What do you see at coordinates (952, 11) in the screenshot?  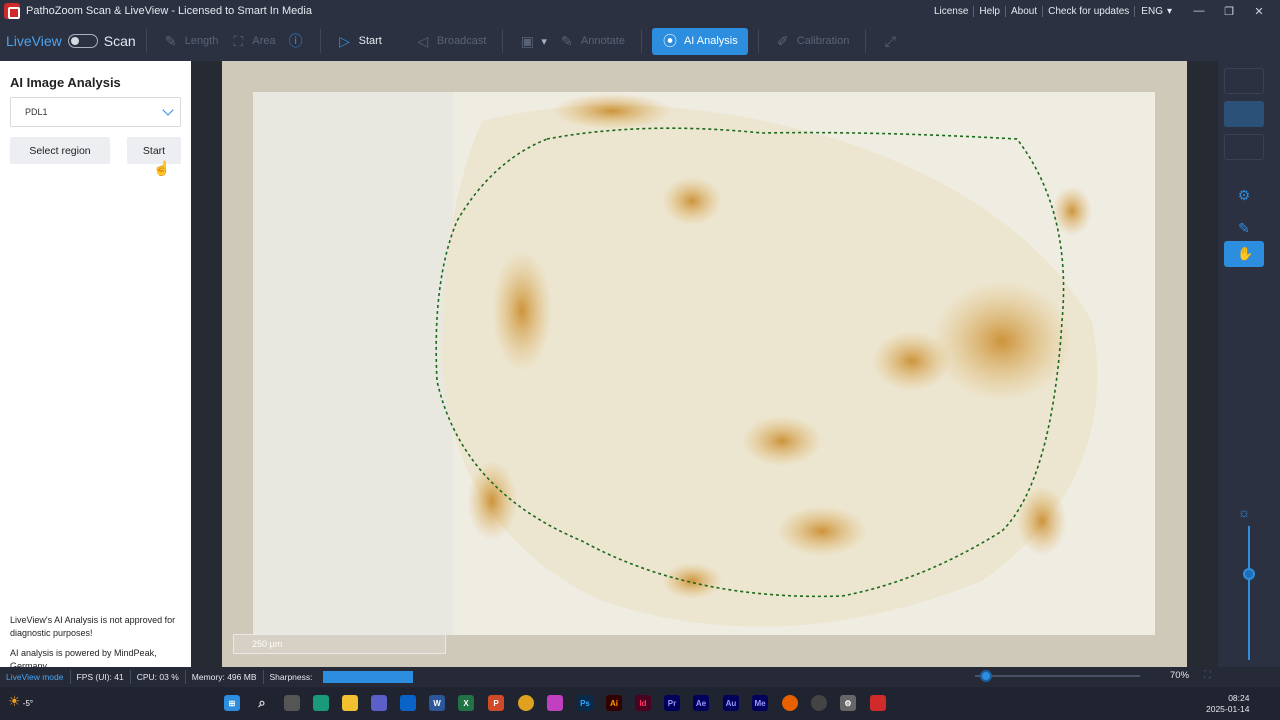 I see `license-link: License` at bounding box center [952, 11].